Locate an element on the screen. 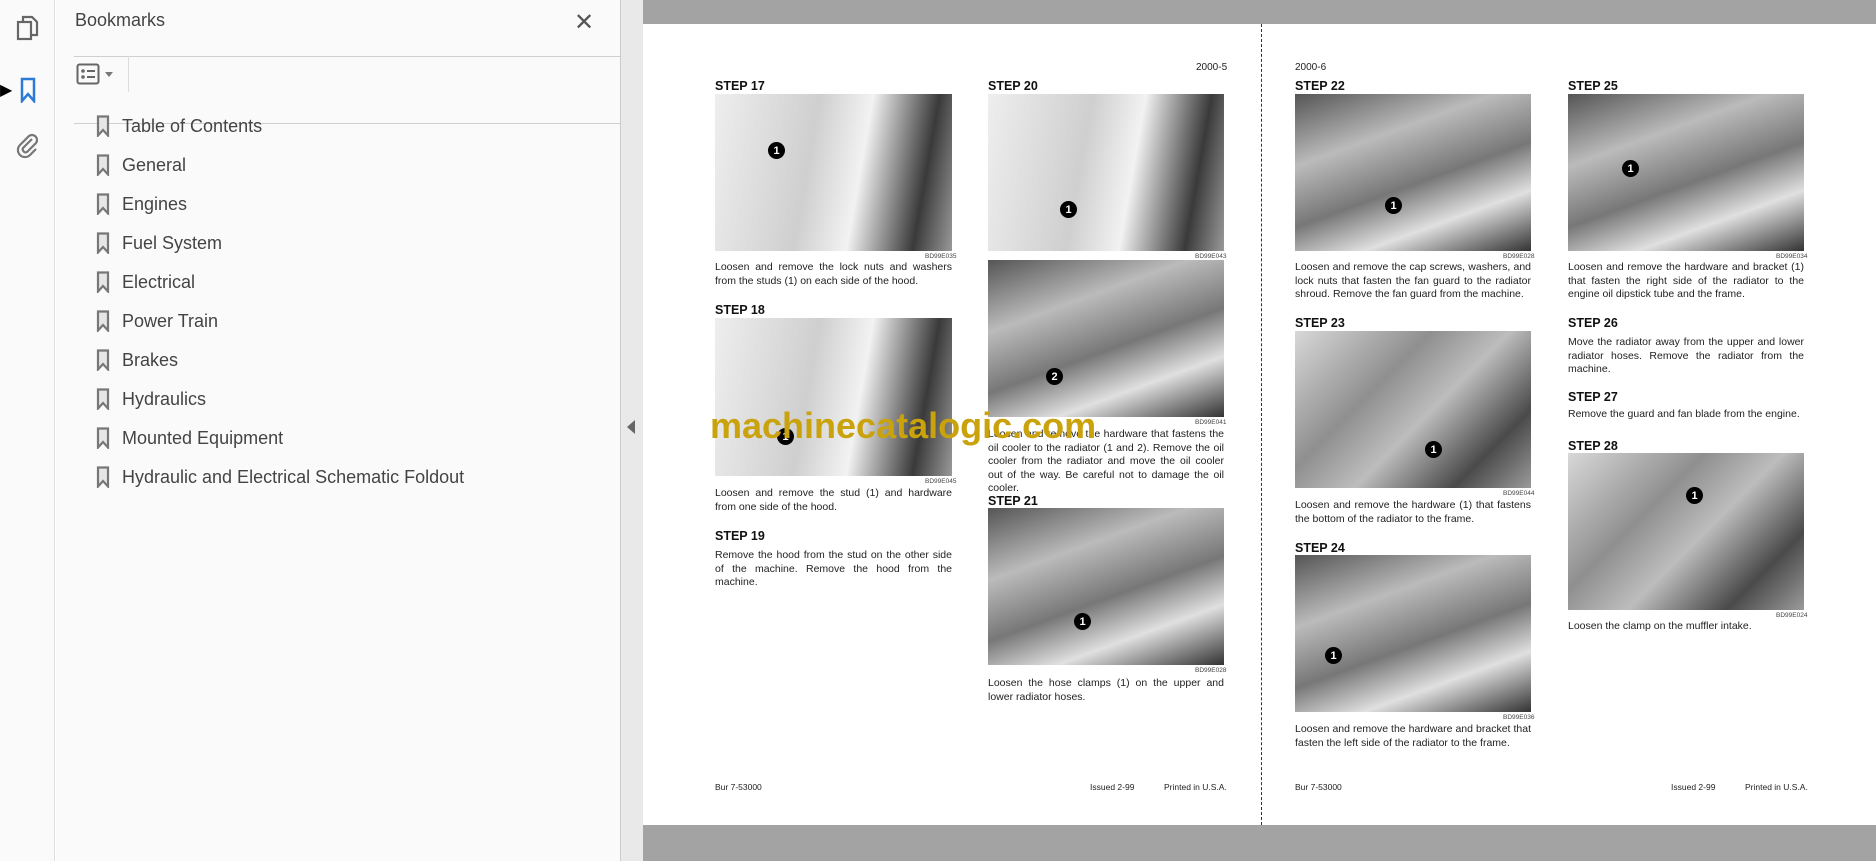  bookmark-label: Fuel System is located at coordinates (172, 242).